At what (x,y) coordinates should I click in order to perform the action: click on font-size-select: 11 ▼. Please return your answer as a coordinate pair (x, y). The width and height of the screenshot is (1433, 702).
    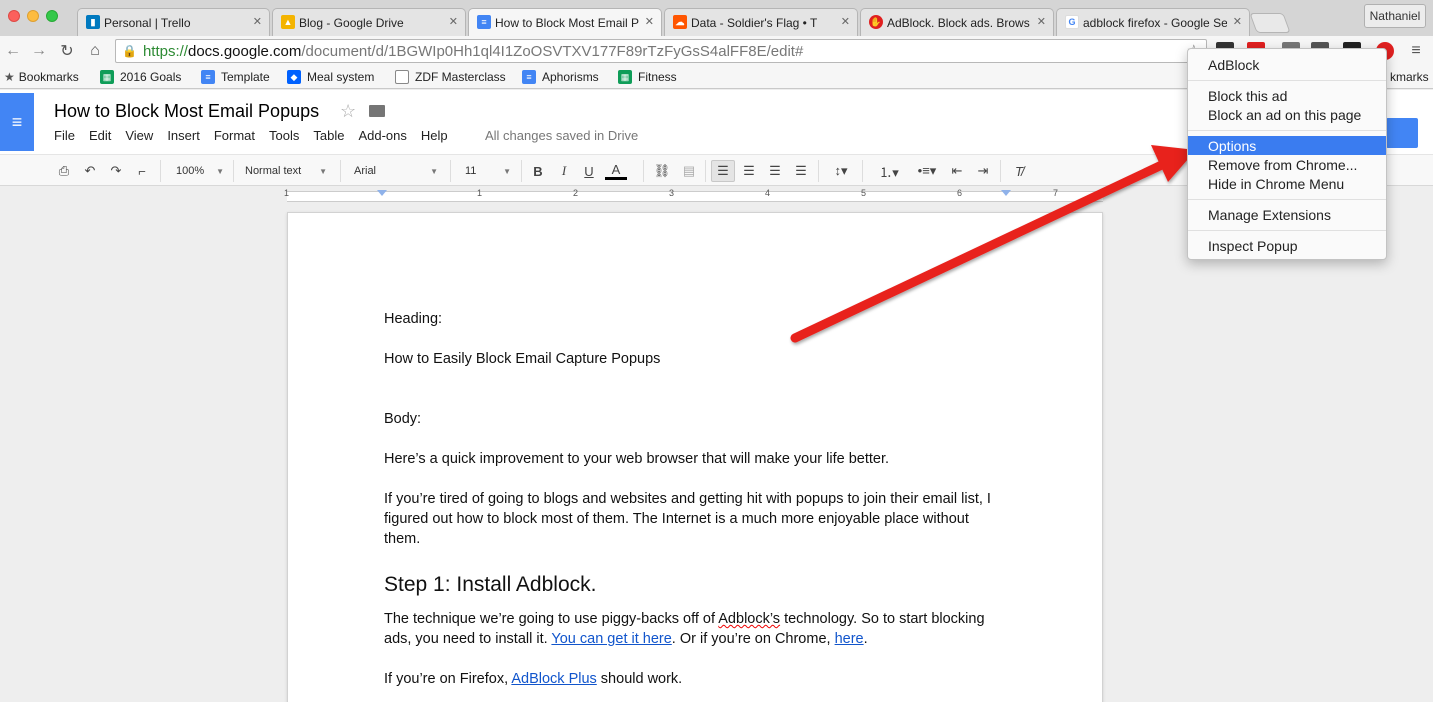
    Looking at the image, I should click on (488, 171).